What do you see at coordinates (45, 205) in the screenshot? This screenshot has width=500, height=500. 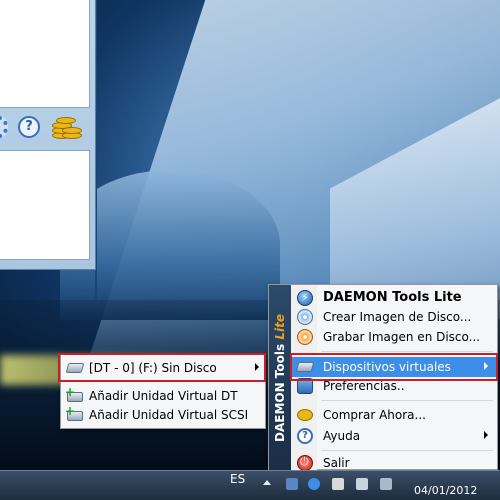 I see `app-window-bottom-pane` at bounding box center [45, 205].